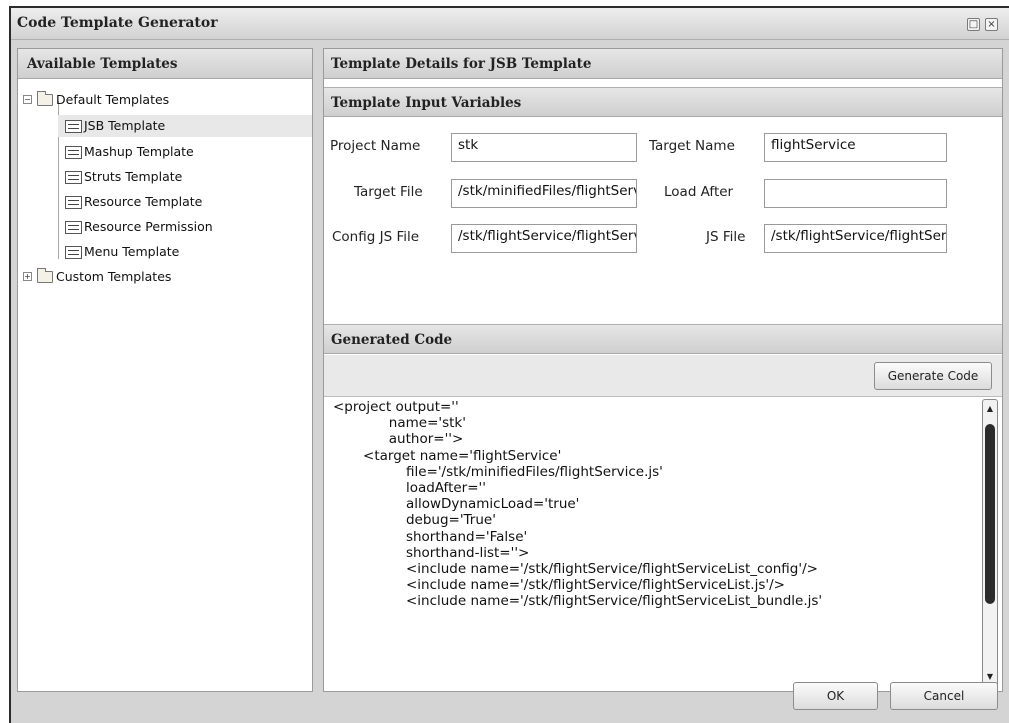 Image resolution: width=1009 pixels, height=723 pixels. What do you see at coordinates (663, 339) in the screenshot?
I see `generated-code-header: Generated Code` at bounding box center [663, 339].